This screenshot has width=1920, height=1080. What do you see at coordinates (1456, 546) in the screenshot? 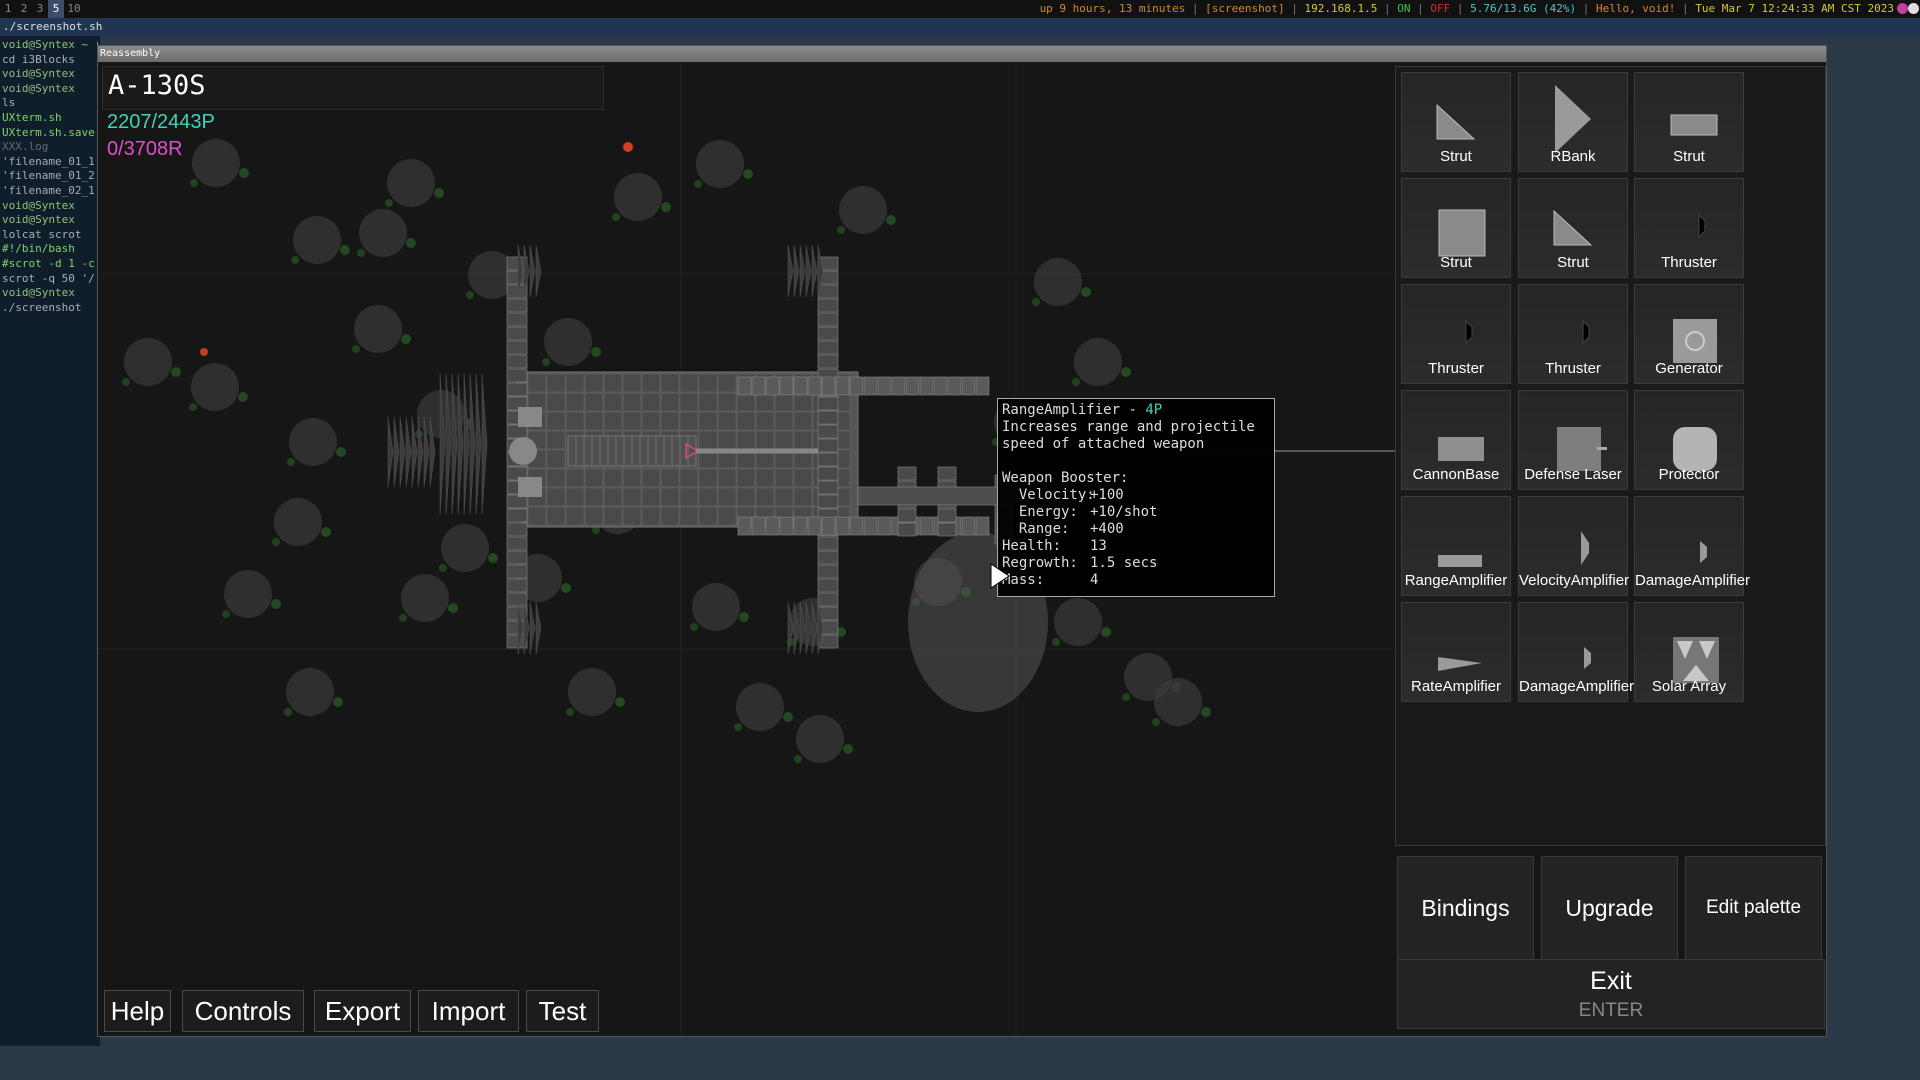
I see `palette-item-rangeamplifier: RangeAmplifier` at bounding box center [1456, 546].